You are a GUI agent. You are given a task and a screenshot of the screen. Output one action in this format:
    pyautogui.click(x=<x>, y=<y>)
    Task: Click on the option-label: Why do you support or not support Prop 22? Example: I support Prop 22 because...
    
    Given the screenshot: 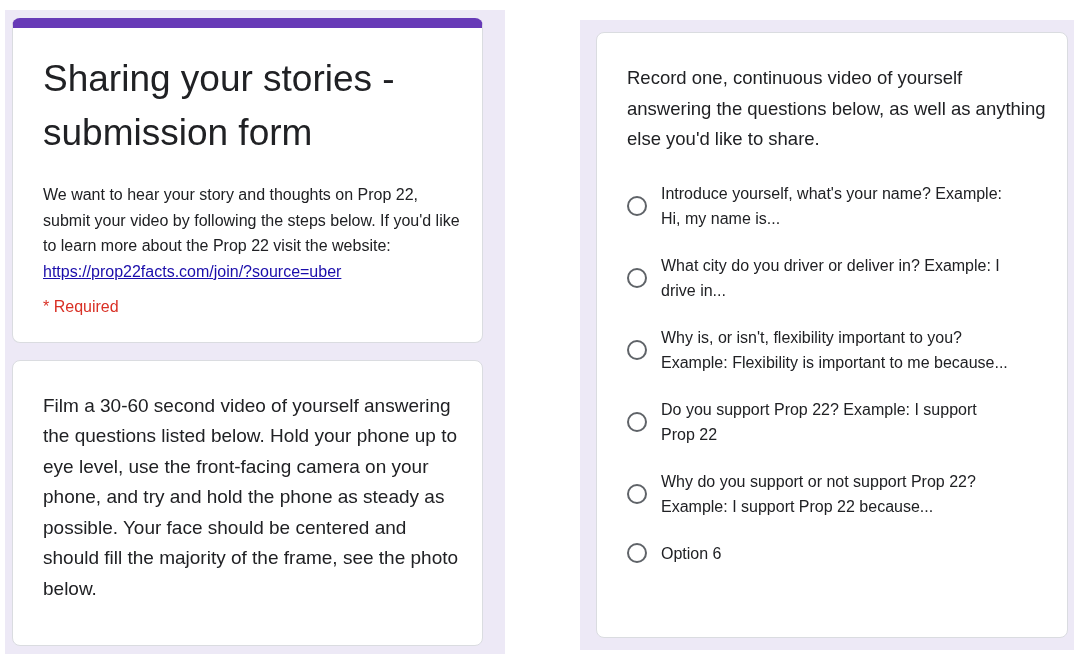 What is the action you would take?
    pyautogui.click(x=836, y=494)
    